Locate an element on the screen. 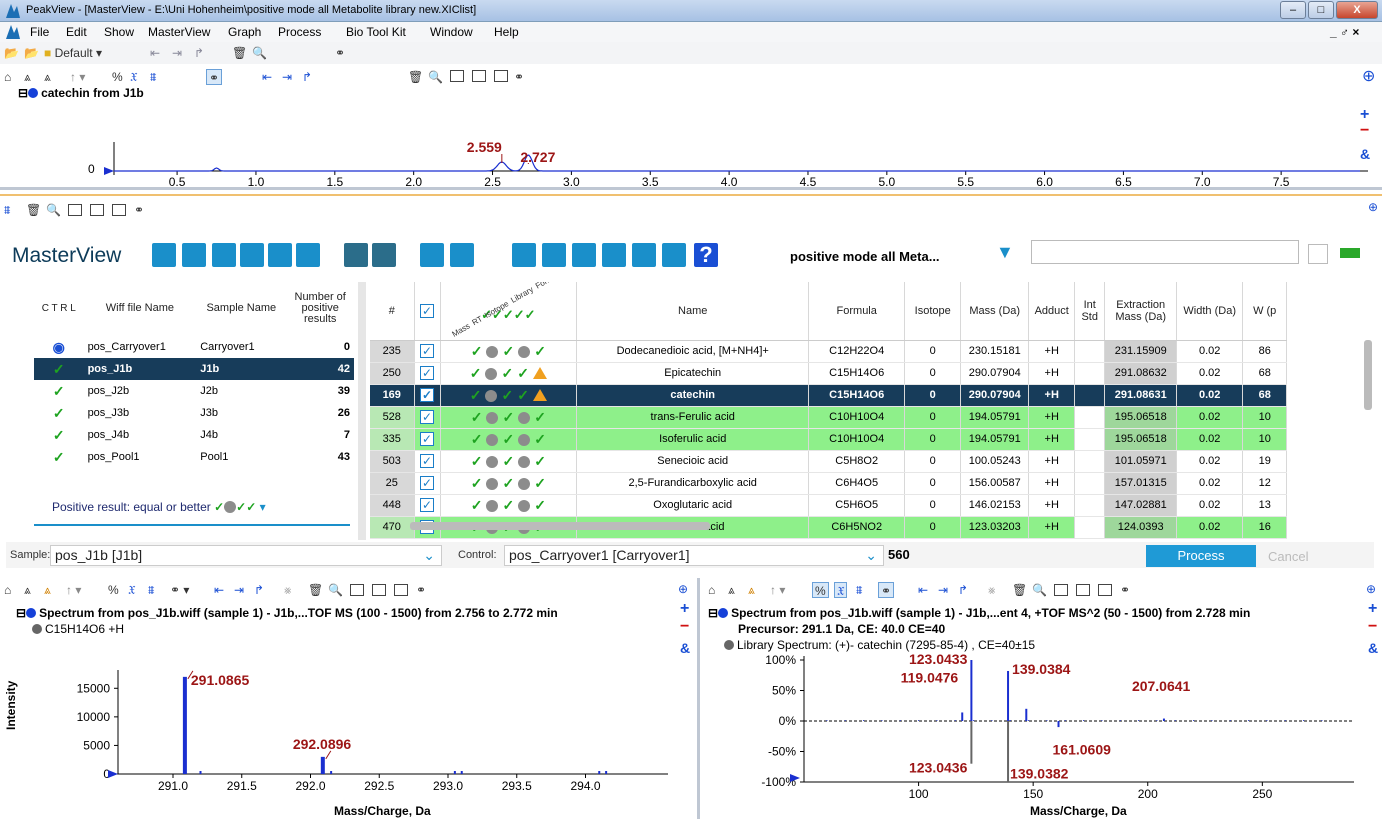 The height and width of the screenshot is (819, 1382). csv-import-icon is located at coordinates (614, 255).